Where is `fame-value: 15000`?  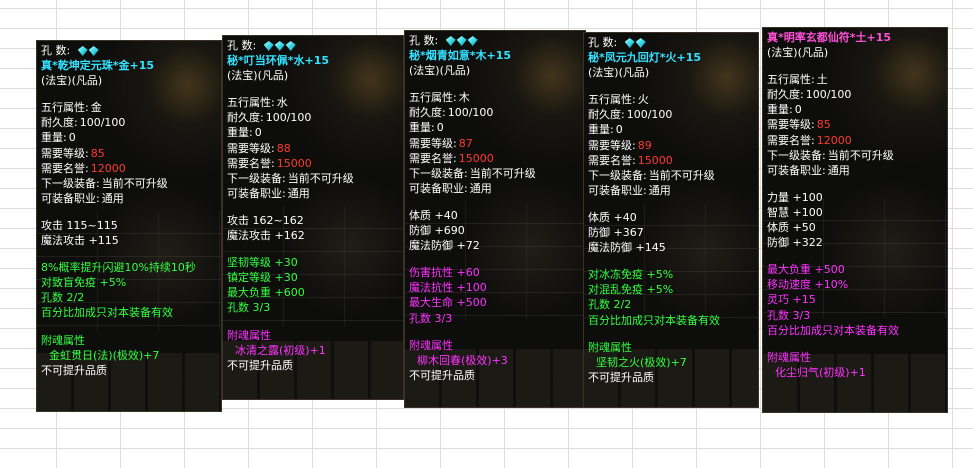
fame-value: 15000 is located at coordinates (294, 163).